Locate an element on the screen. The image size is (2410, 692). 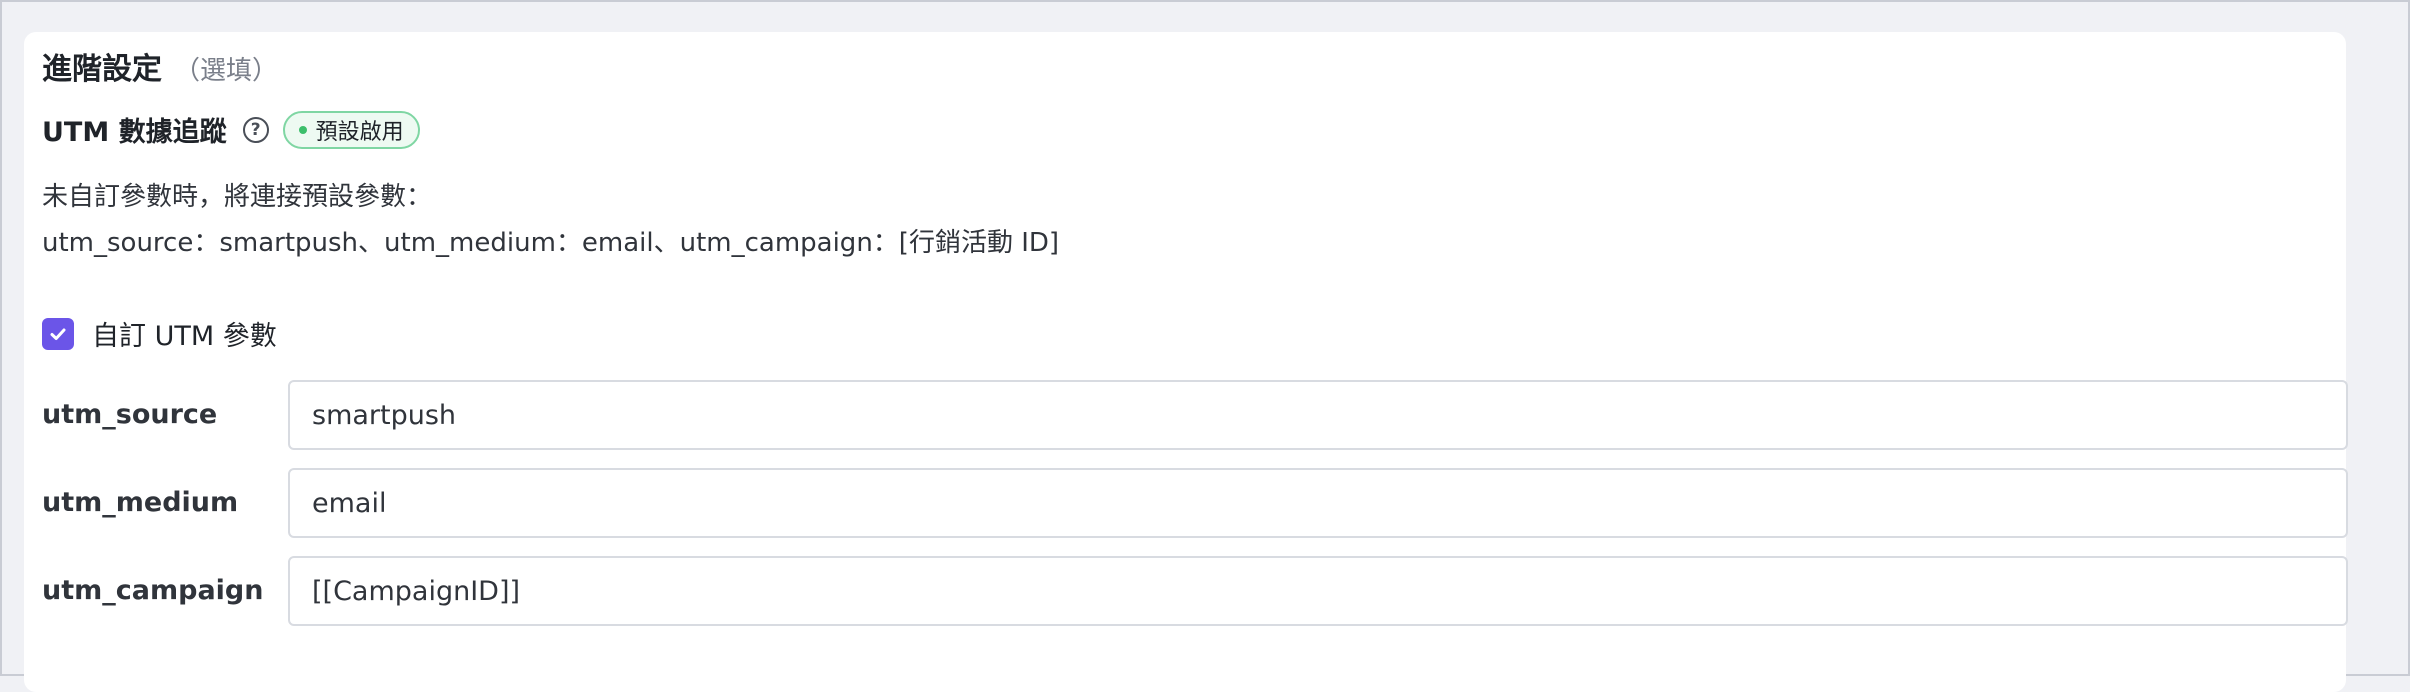
custom-utm-option: 自訂 UTM 參數 is located at coordinates (159, 333).